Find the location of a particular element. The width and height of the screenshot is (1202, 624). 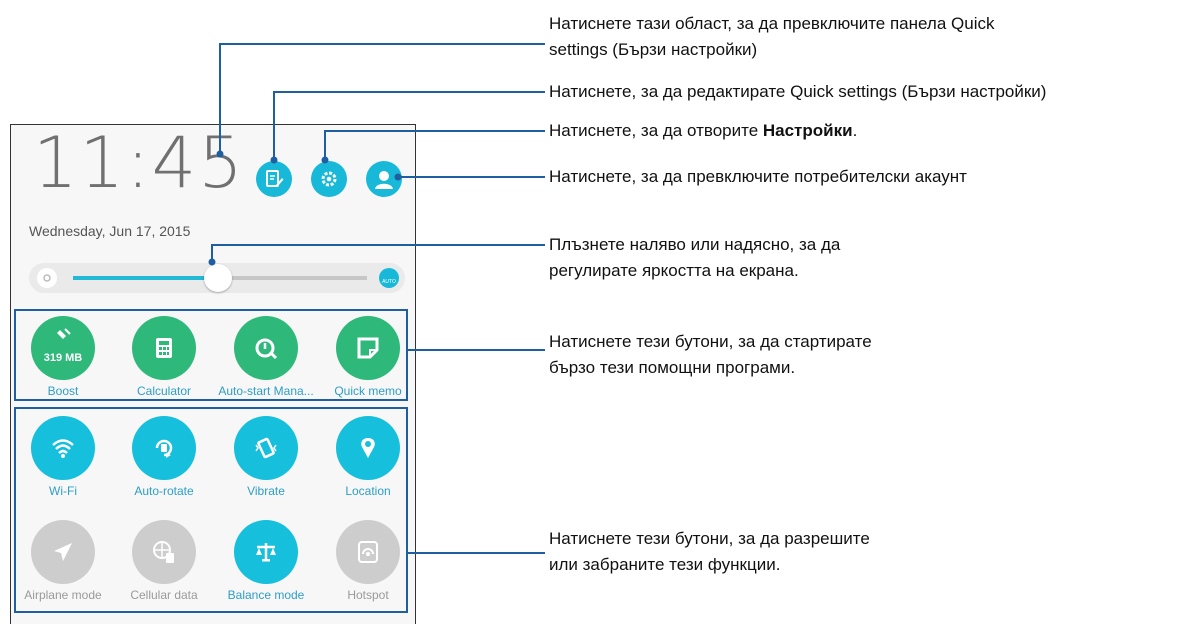

callout-toggles-line2: или забраните тези функции. is located at coordinates (665, 564).